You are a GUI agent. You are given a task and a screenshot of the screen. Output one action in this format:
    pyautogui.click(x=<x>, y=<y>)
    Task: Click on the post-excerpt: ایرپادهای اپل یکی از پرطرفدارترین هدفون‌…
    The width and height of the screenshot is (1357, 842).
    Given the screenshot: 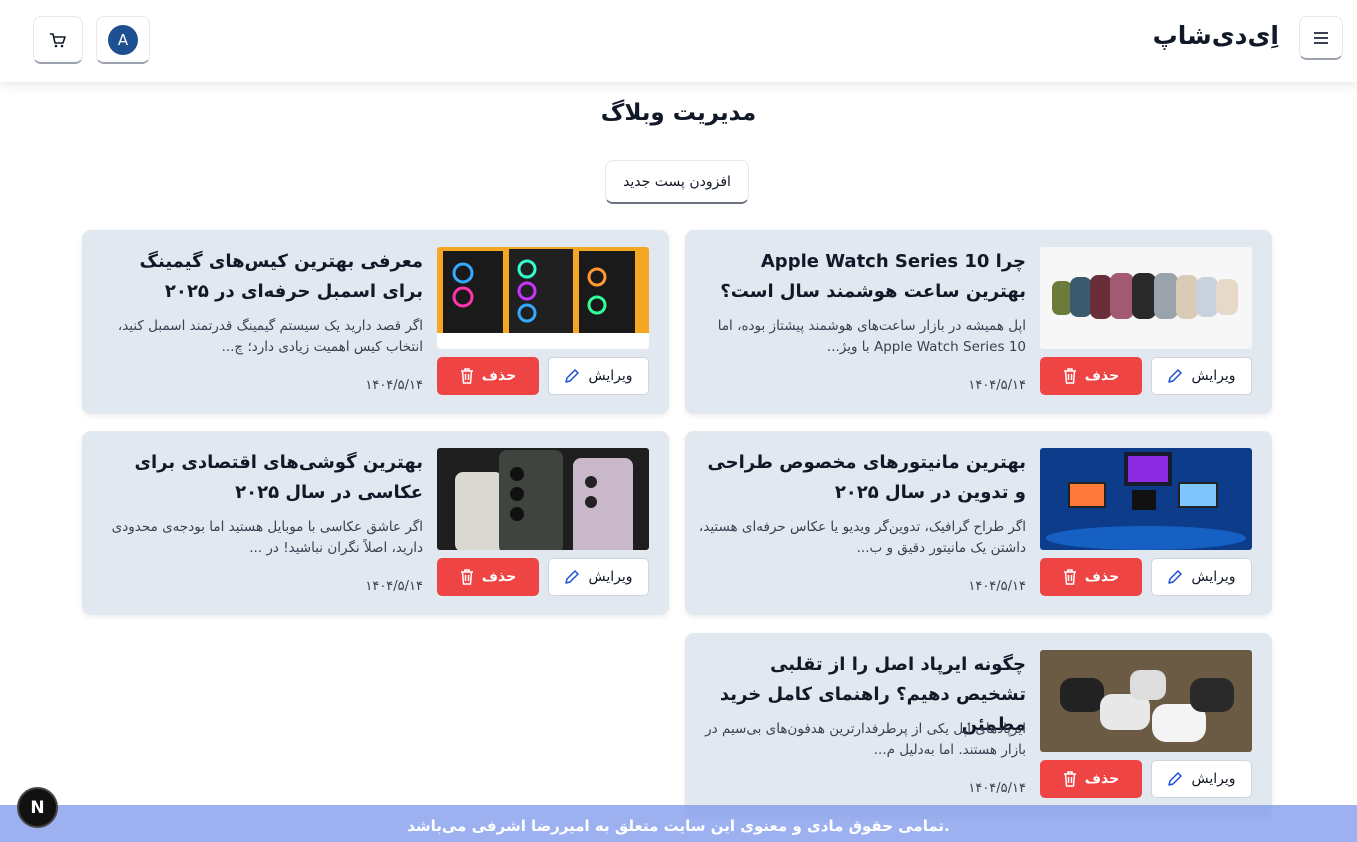 What is the action you would take?
    pyautogui.click(x=865, y=739)
    